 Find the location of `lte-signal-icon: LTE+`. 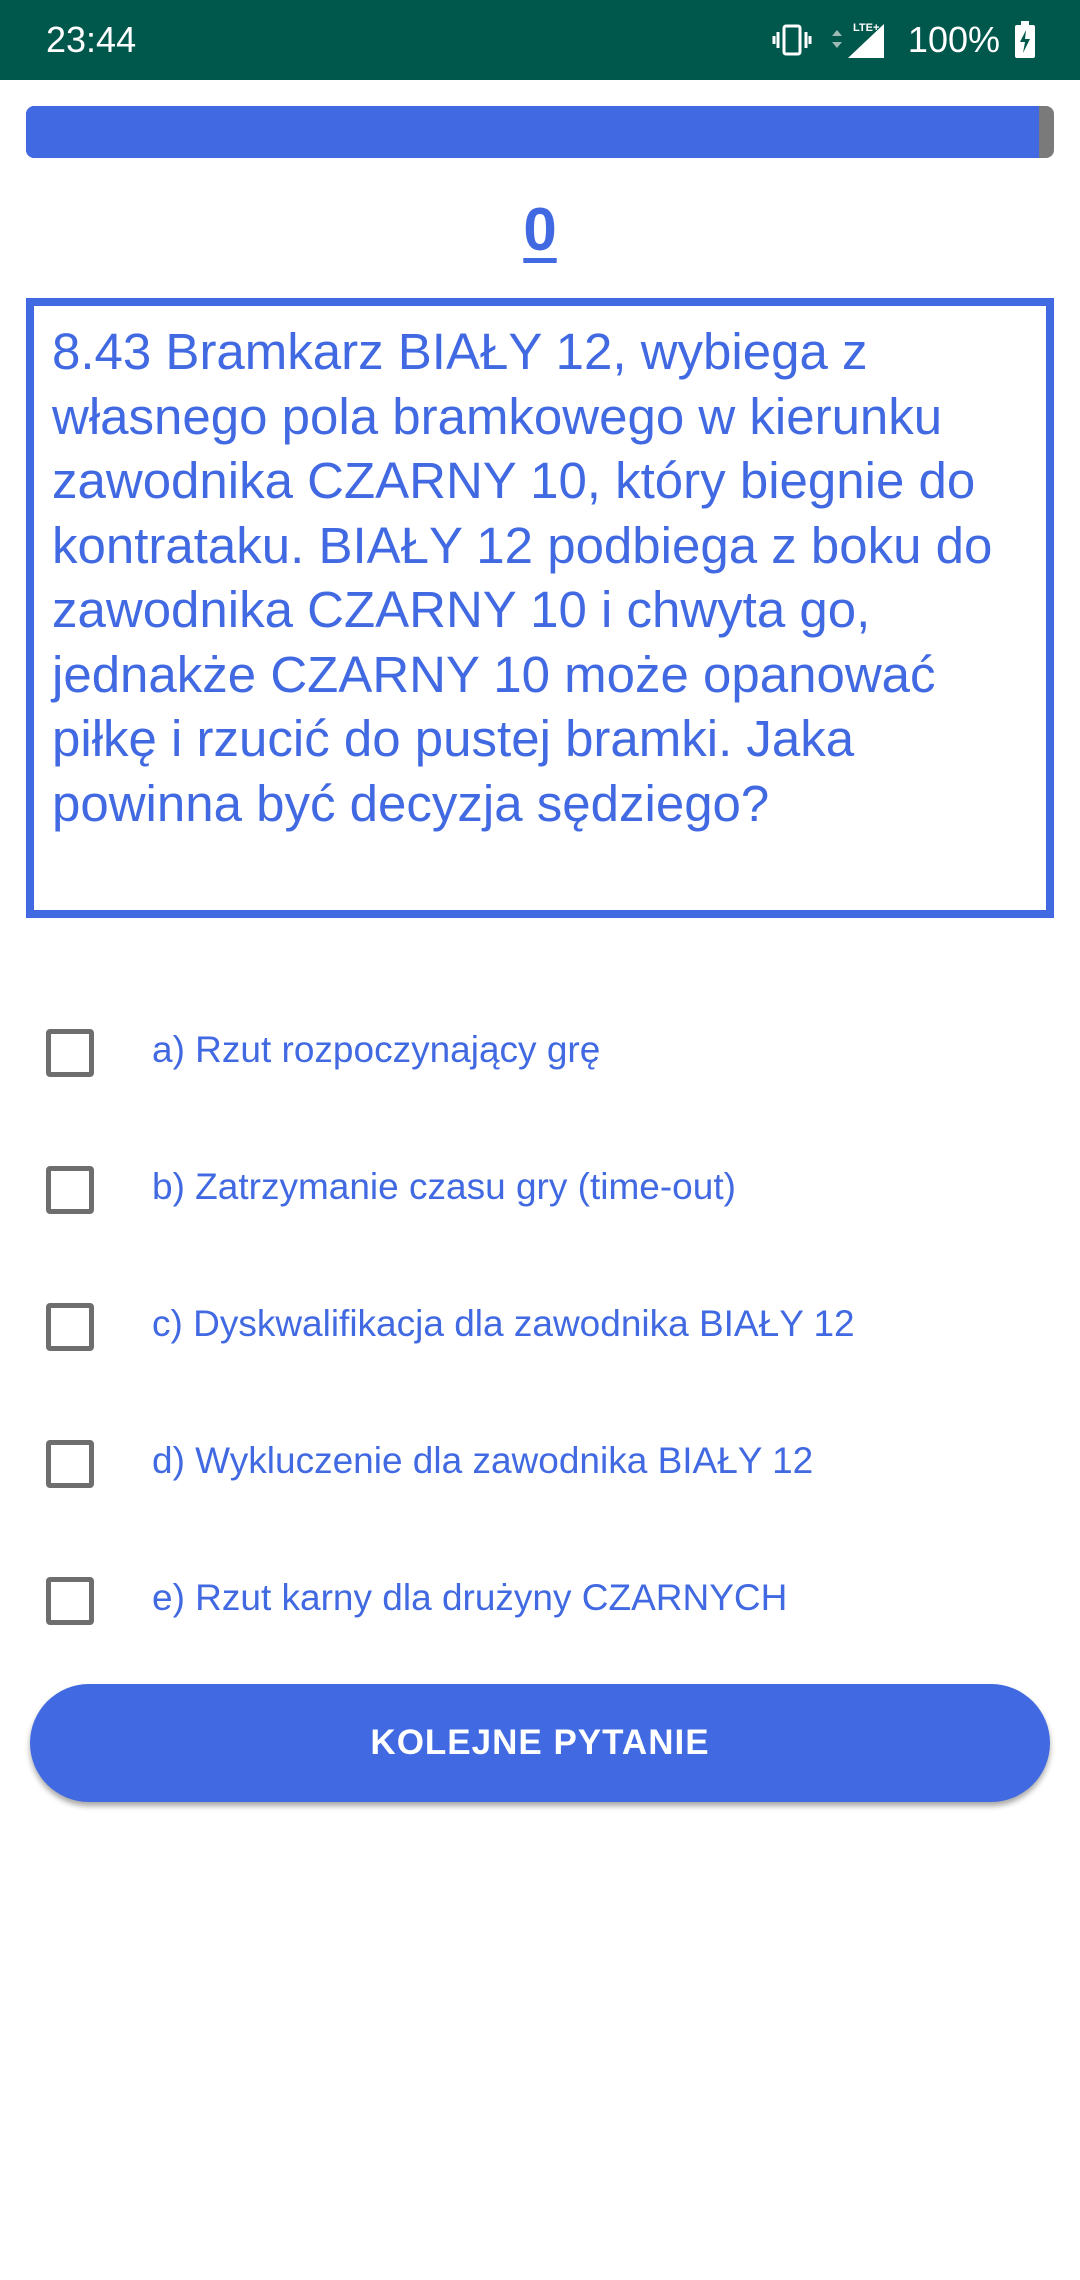

lte-signal-icon: LTE+ is located at coordinates (857, 40).